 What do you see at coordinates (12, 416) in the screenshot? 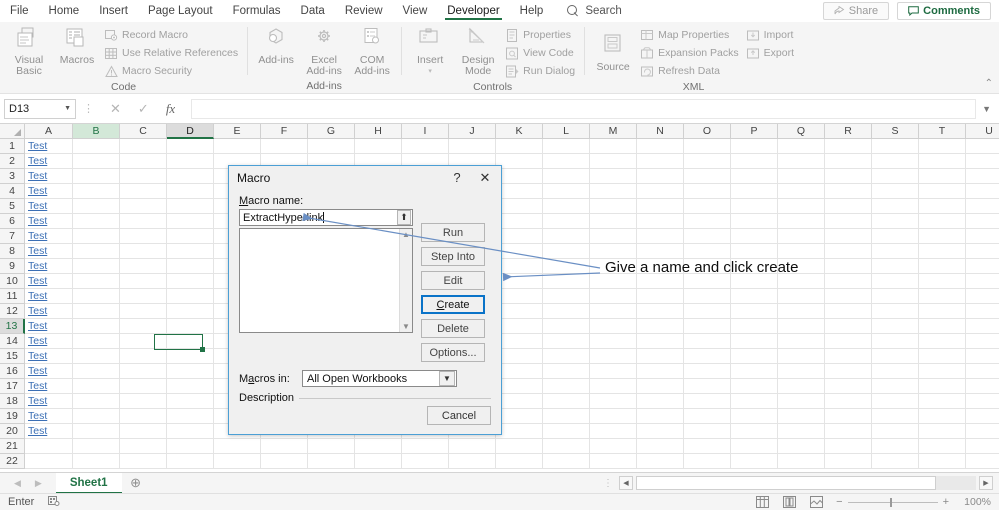
I see `row-header-19: 19` at bounding box center [12, 416].